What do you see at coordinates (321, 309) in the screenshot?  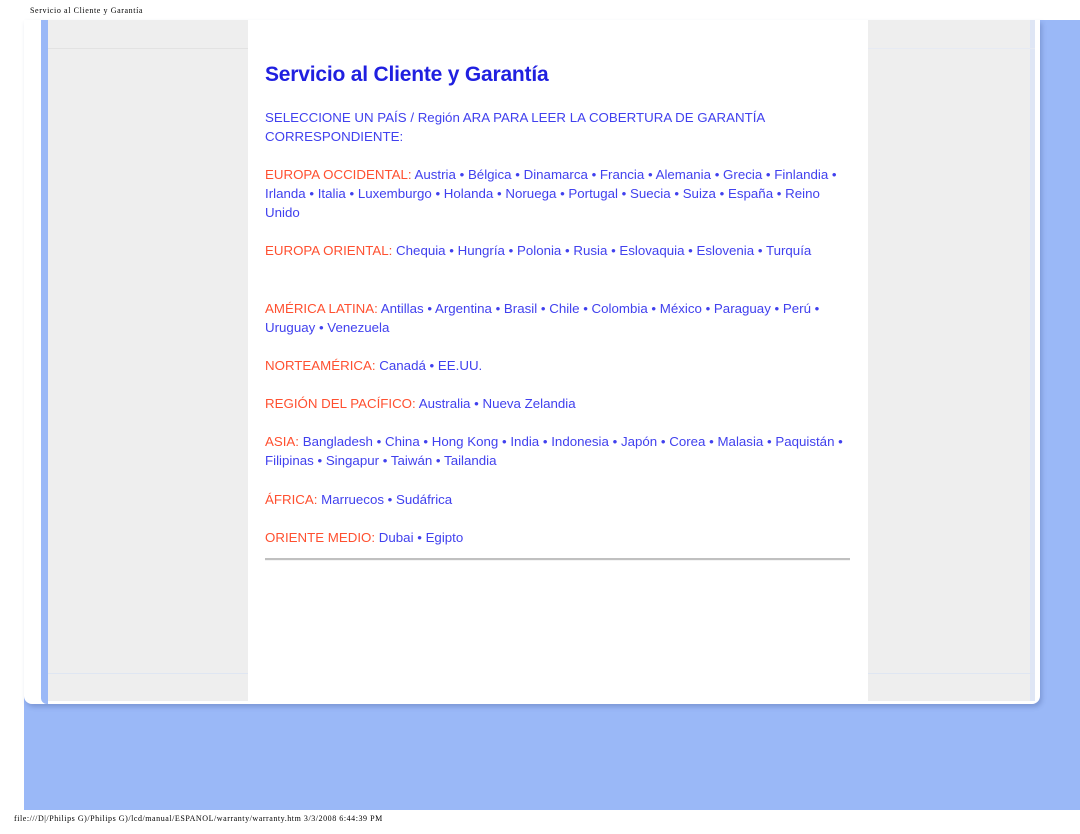 I see `region-heading: AMÉRICA LATINA:` at bounding box center [321, 309].